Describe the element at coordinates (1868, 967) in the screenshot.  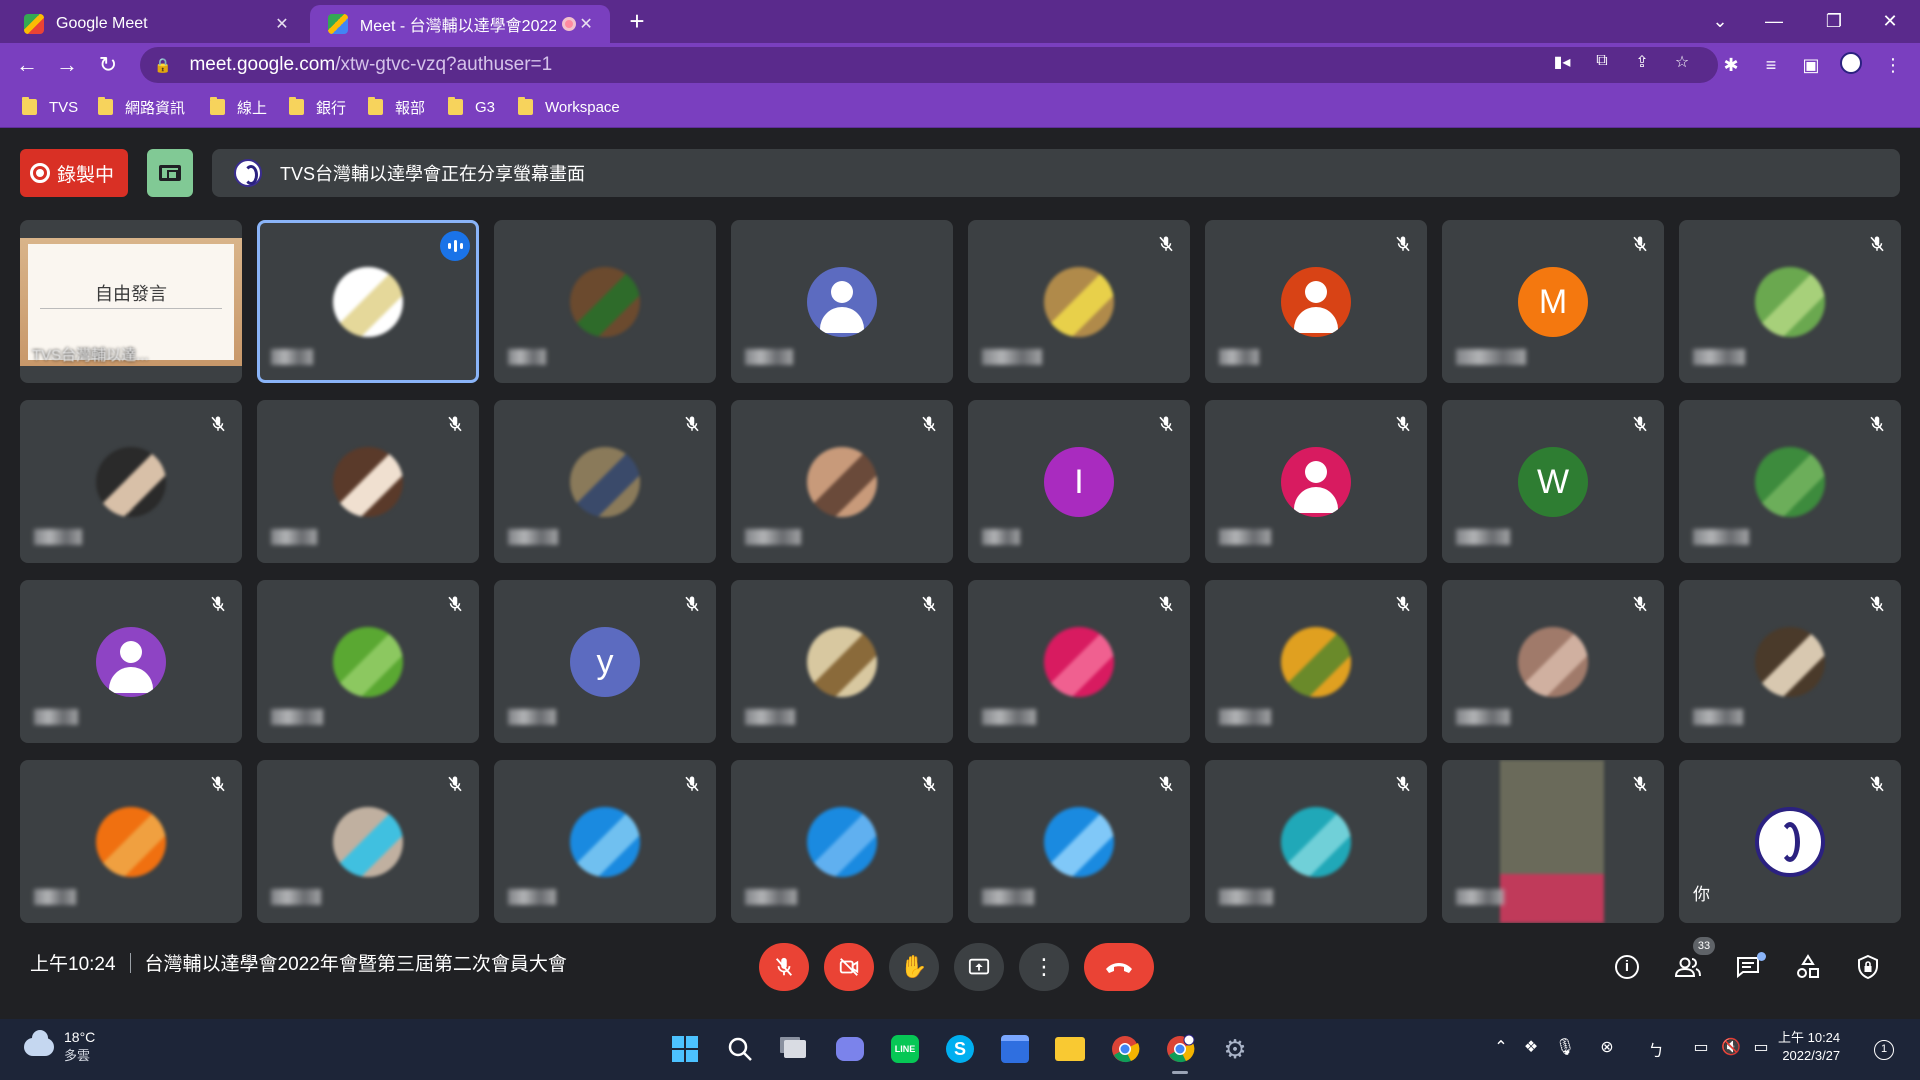
I see `host-controls-button` at that location.